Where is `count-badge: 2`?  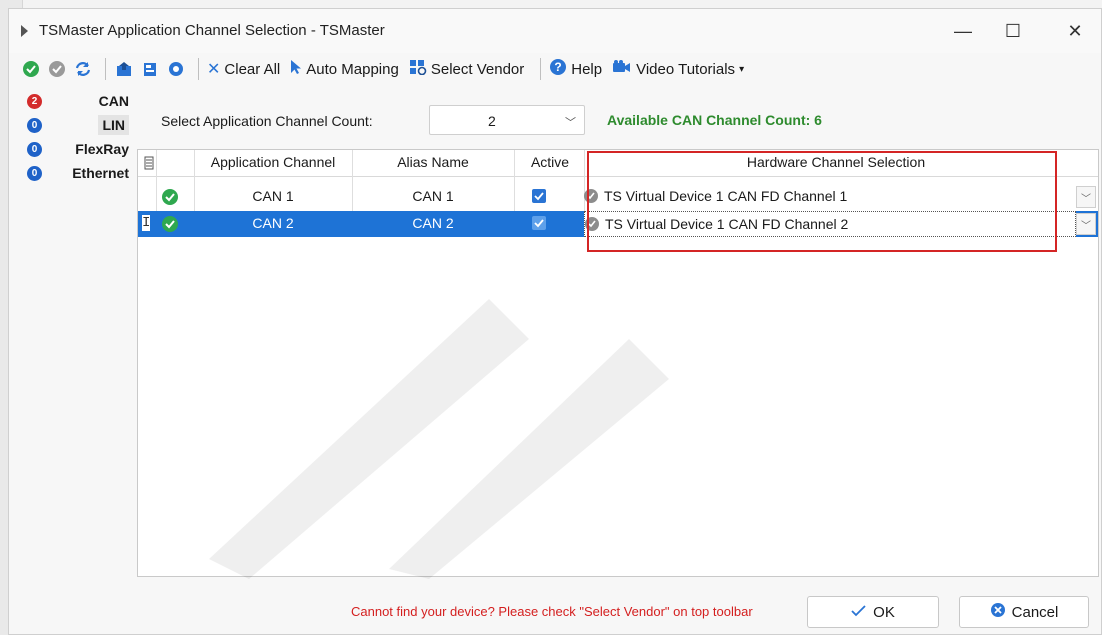
count-badge: 2 is located at coordinates (34, 101).